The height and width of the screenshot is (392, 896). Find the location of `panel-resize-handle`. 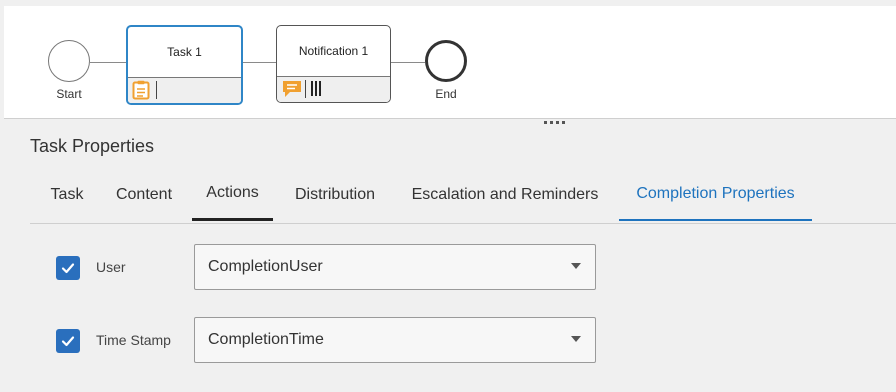

panel-resize-handle is located at coordinates (554, 122).